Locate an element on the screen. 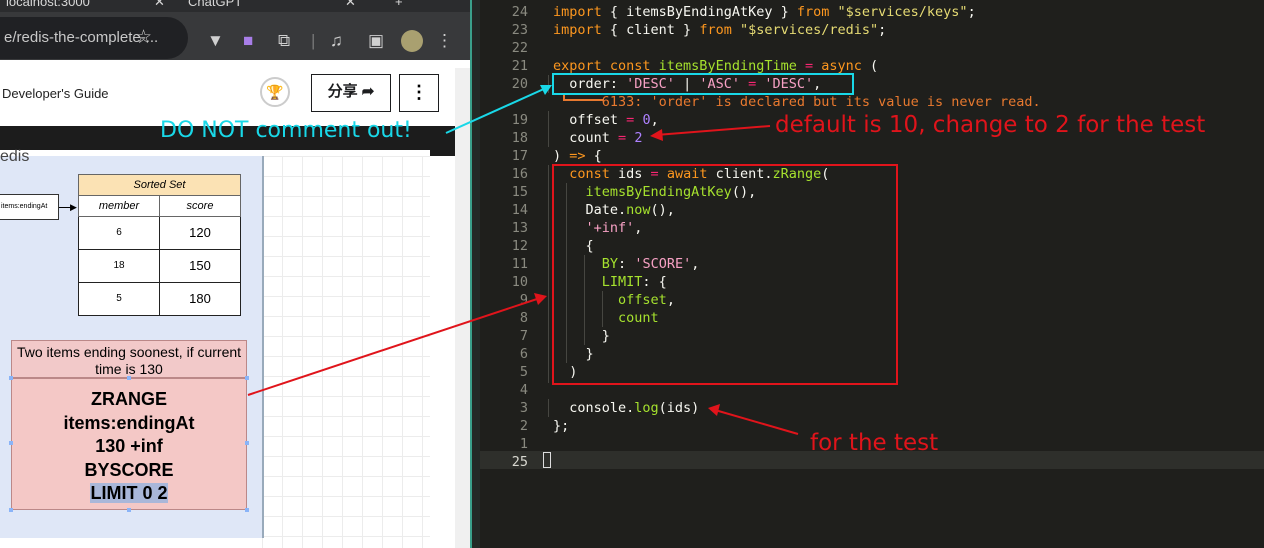  red-arrow-count is located at coordinates (713, 130).